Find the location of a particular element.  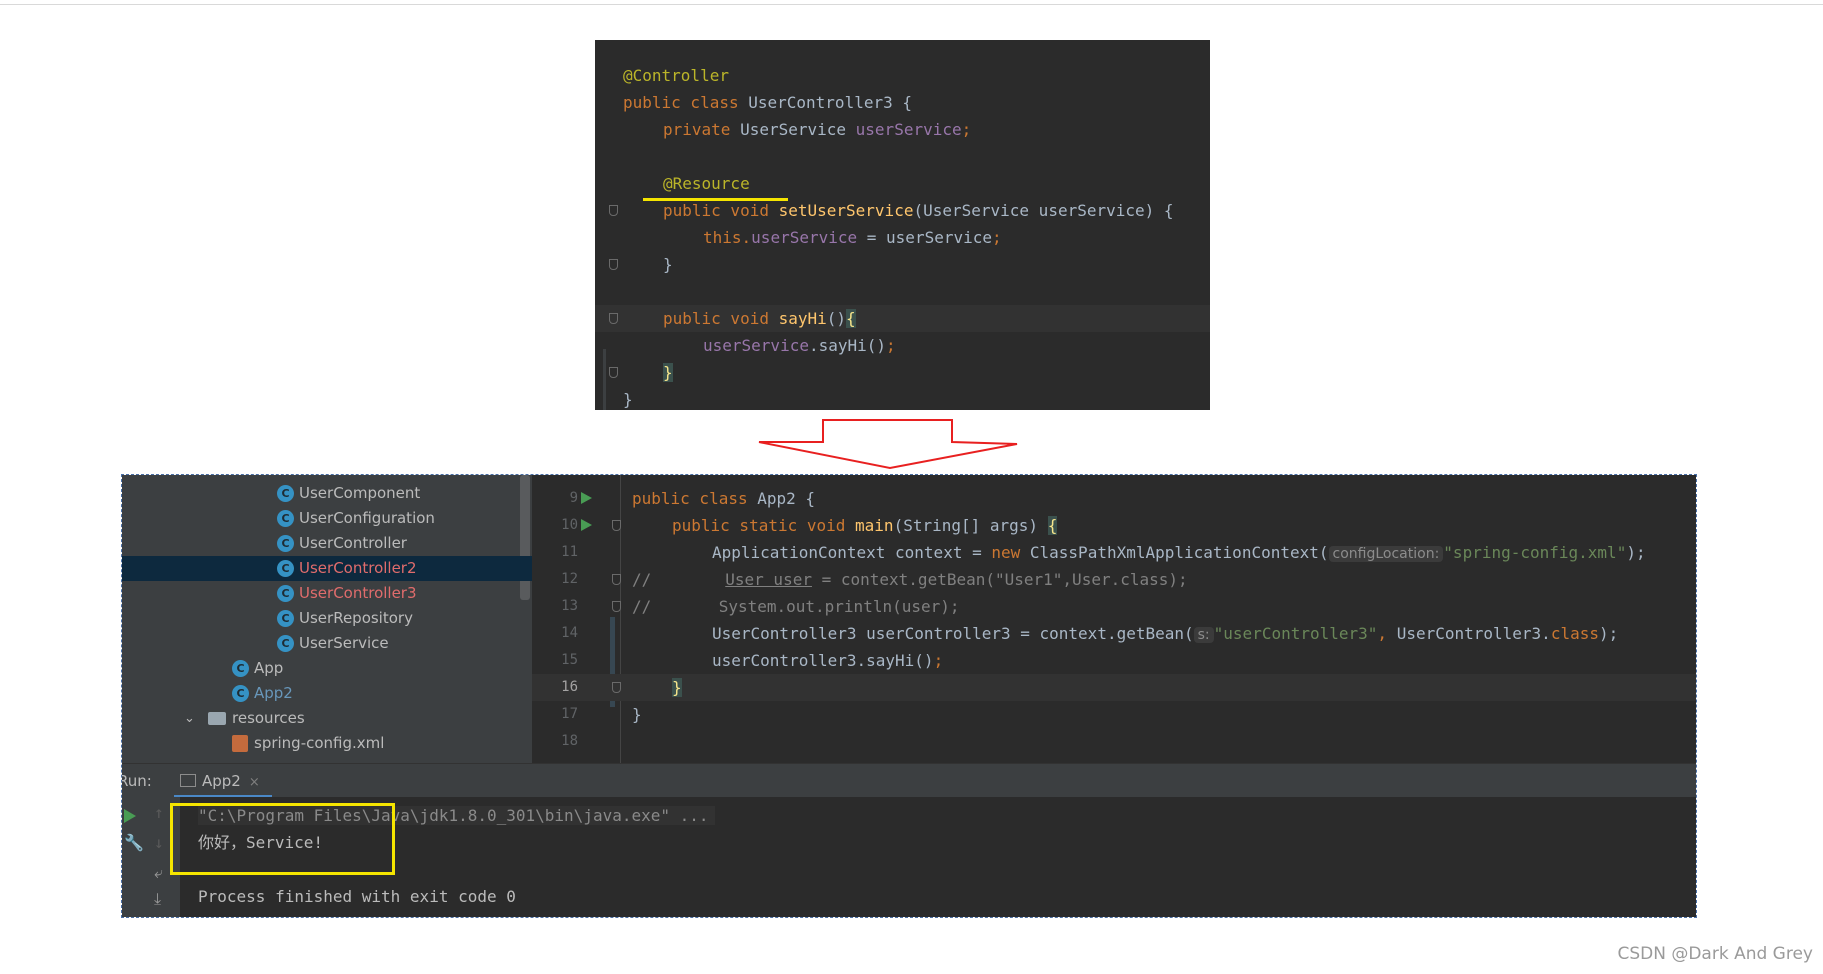

tree-item-resources: ⌄ resources is located at coordinates (327, 718).